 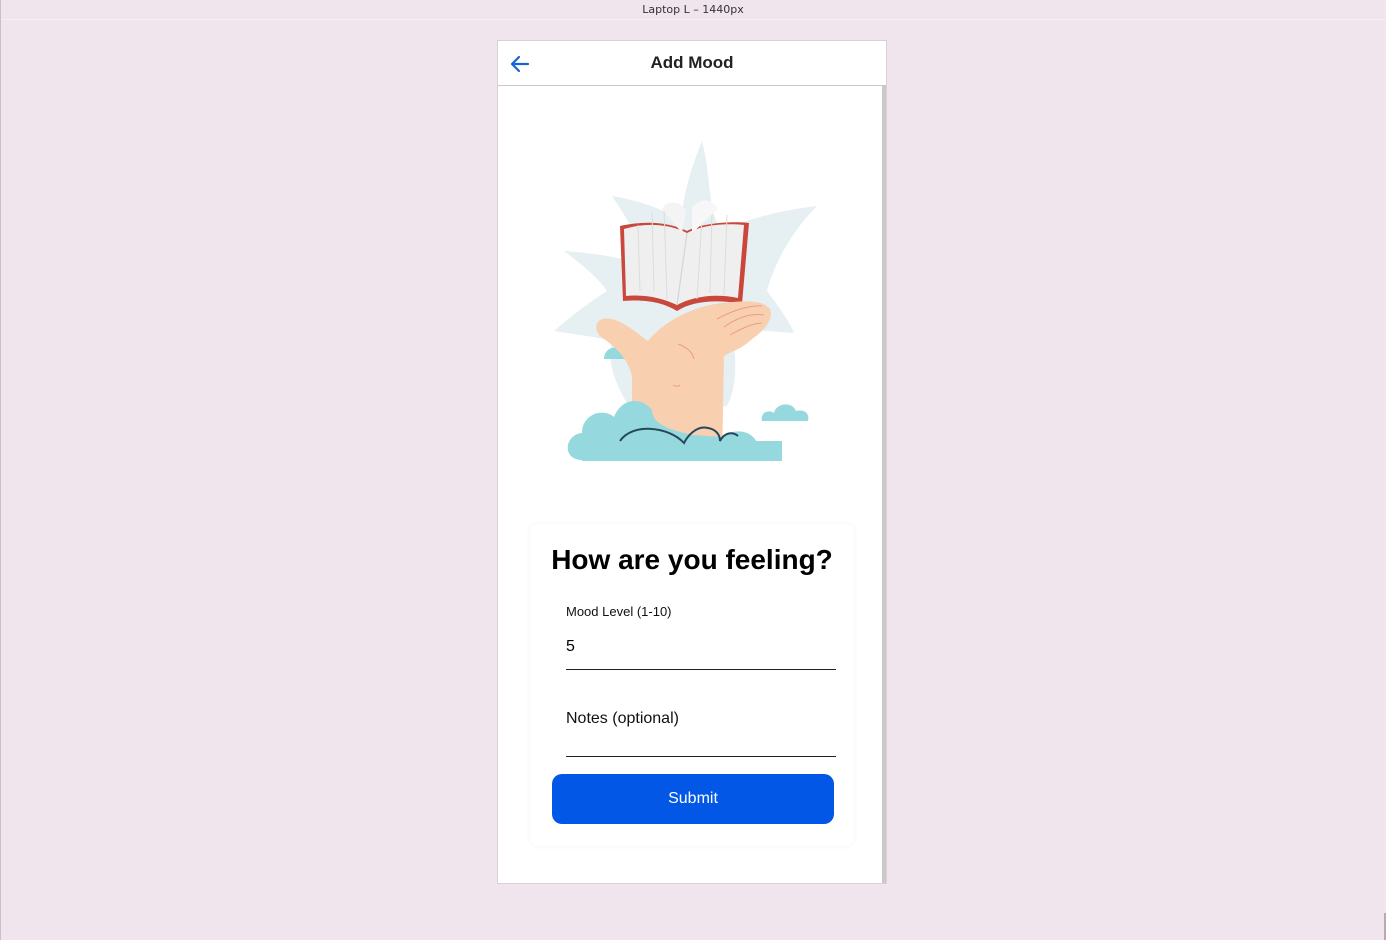 I want to click on hand-holding-book-illustration, so click(x=685, y=301).